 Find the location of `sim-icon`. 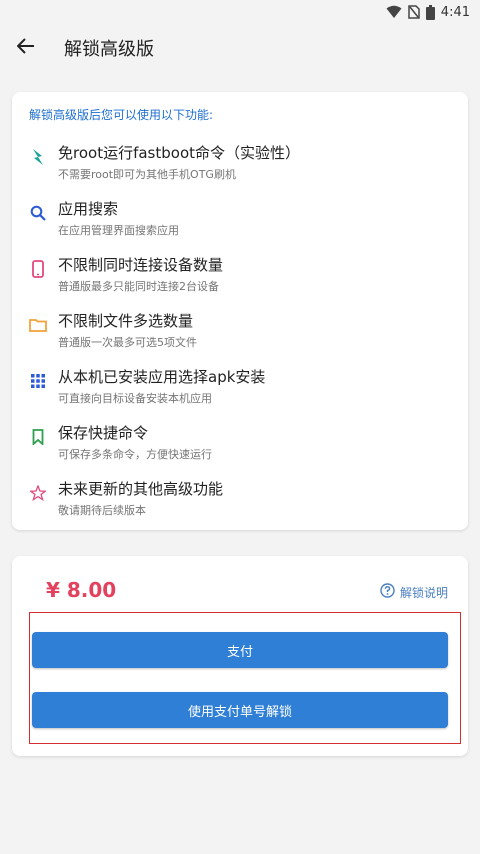

sim-icon is located at coordinates (414, 12).